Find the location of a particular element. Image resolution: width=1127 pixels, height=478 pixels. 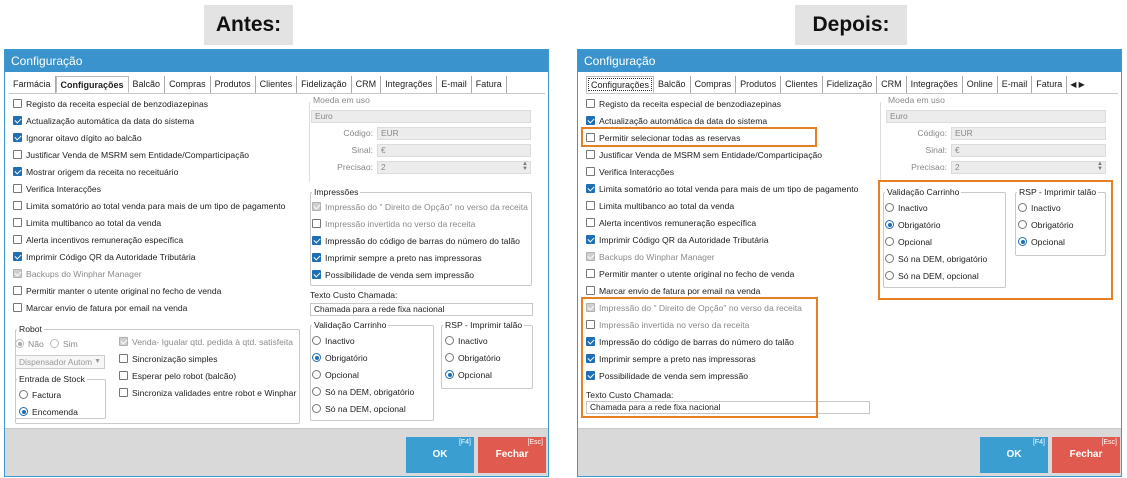

validation-opcional-radio: Opcional is located at coordinates (335, 375).